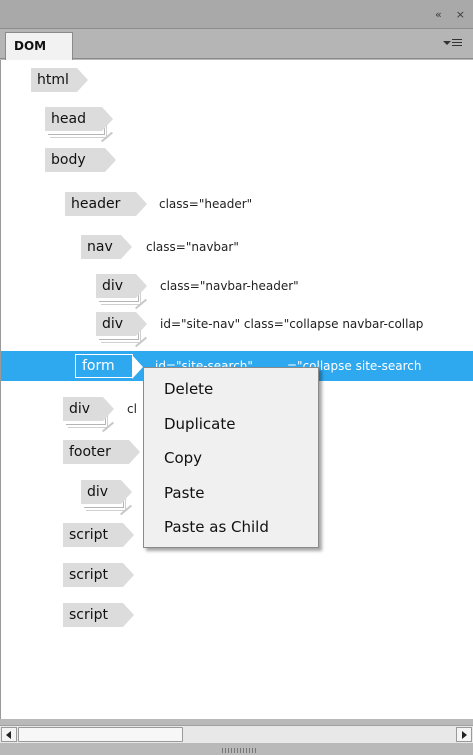 The height and width of the screenshot is (755, 473). I want to click on panel-tabbar: DOM, so click(236, 44).